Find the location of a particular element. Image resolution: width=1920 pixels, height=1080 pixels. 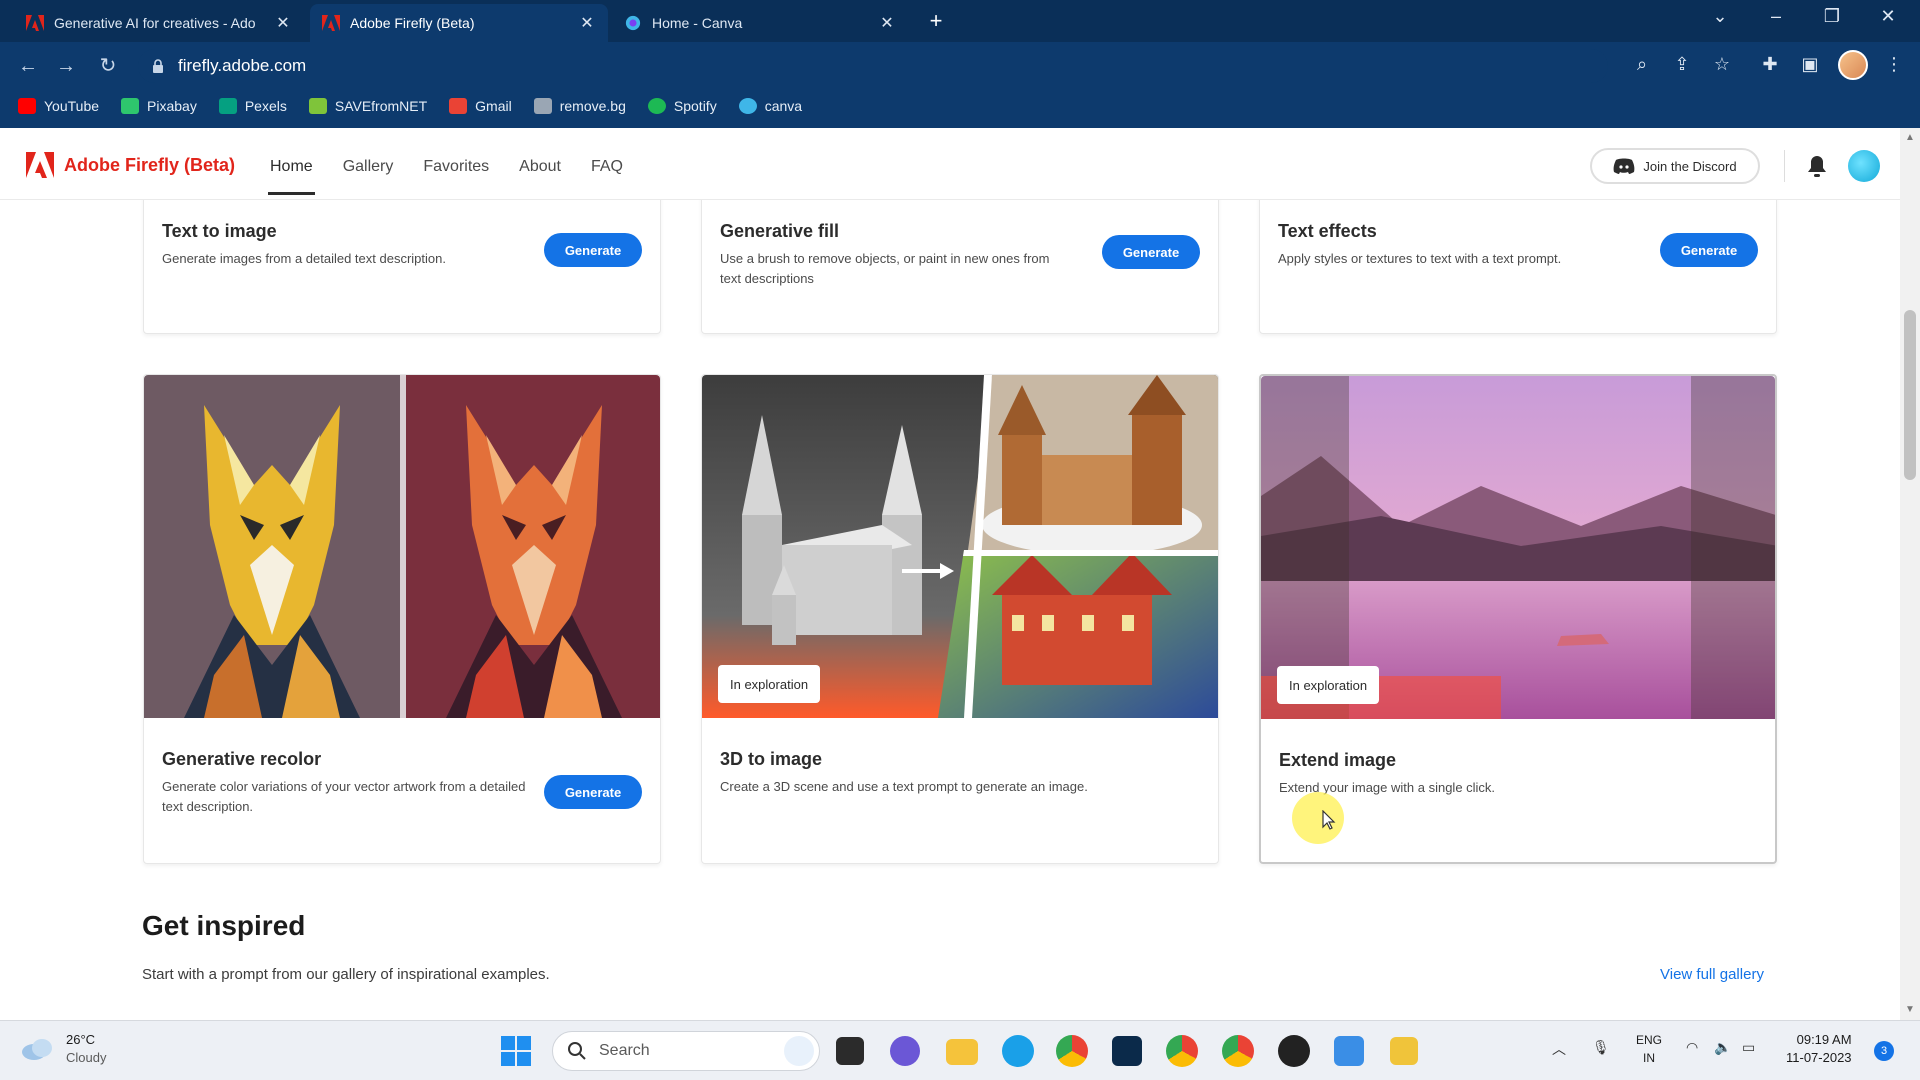

bookmark-savefromnet: SAVEfromNET is located at coordinates (367, 106).